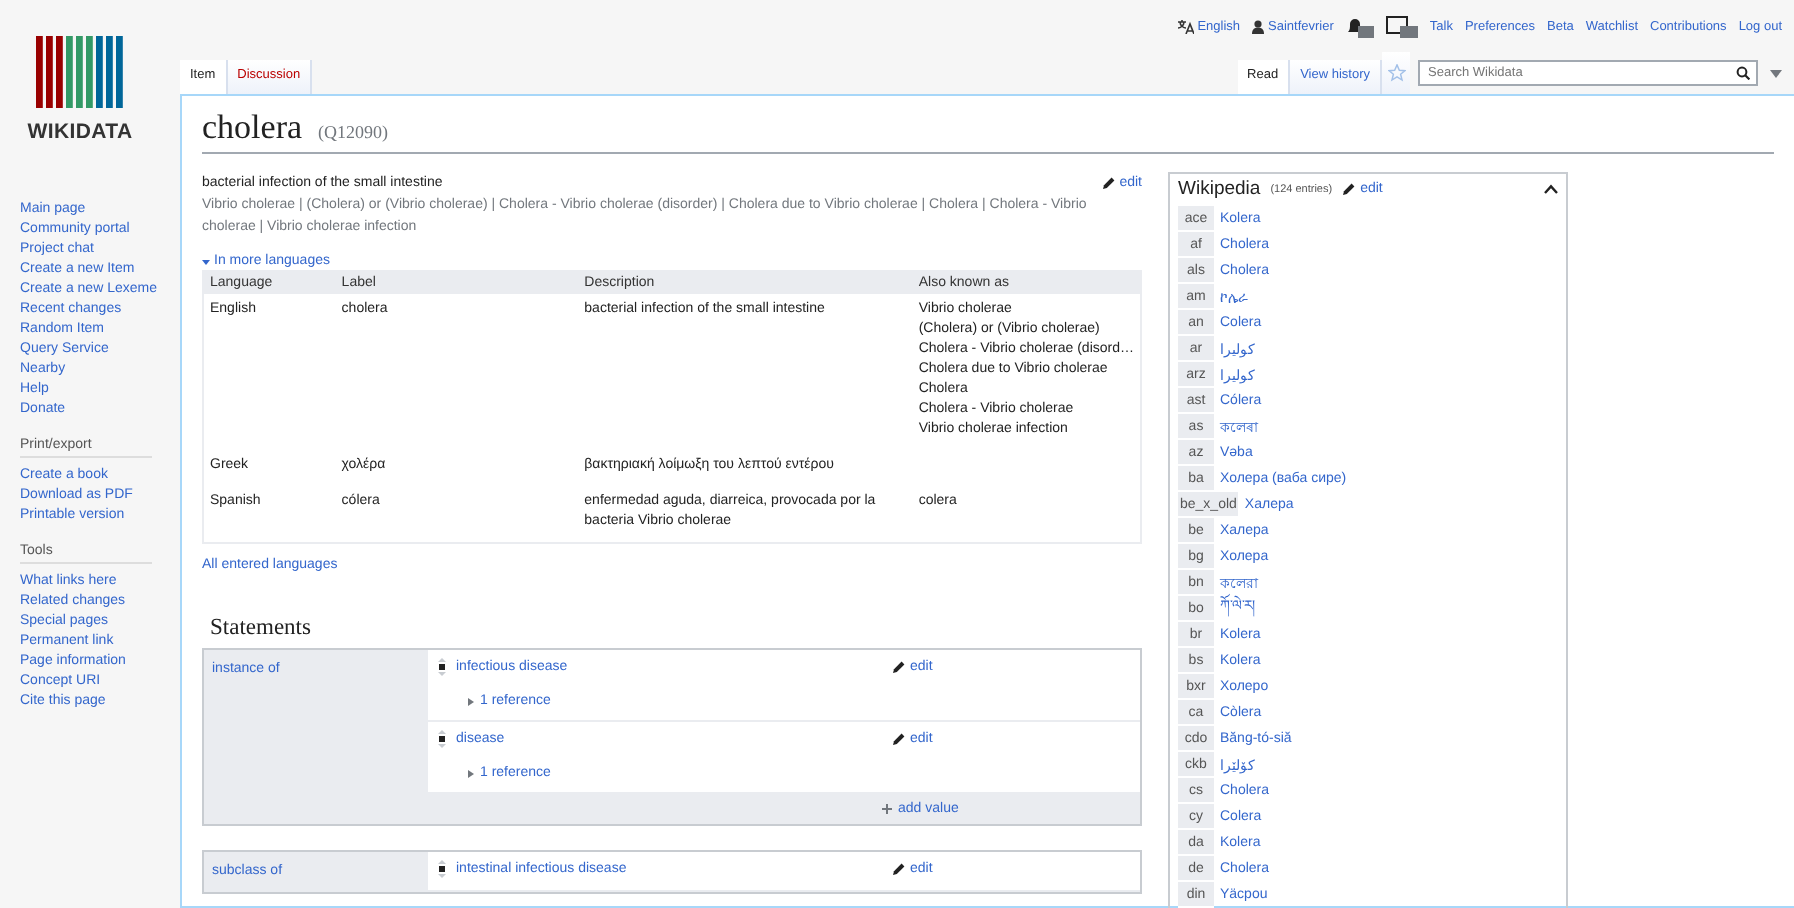 This screenshot has height=908, width=1794. I want to click on barcode-logo-icon, so click(80, 72).